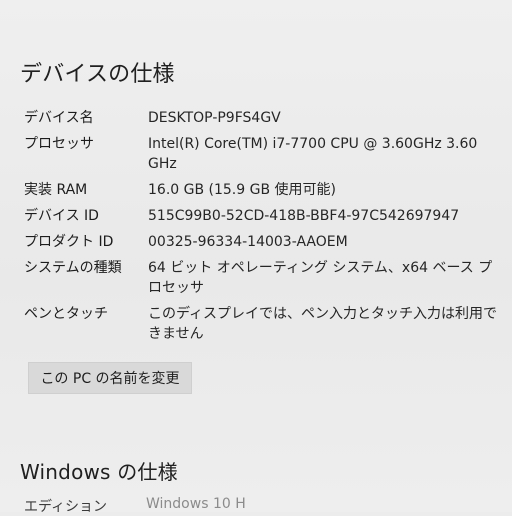  Describe the element at coordinates (59, 118) in the screenshot. I see `spec-label-device-name: デバイス名` at that location.